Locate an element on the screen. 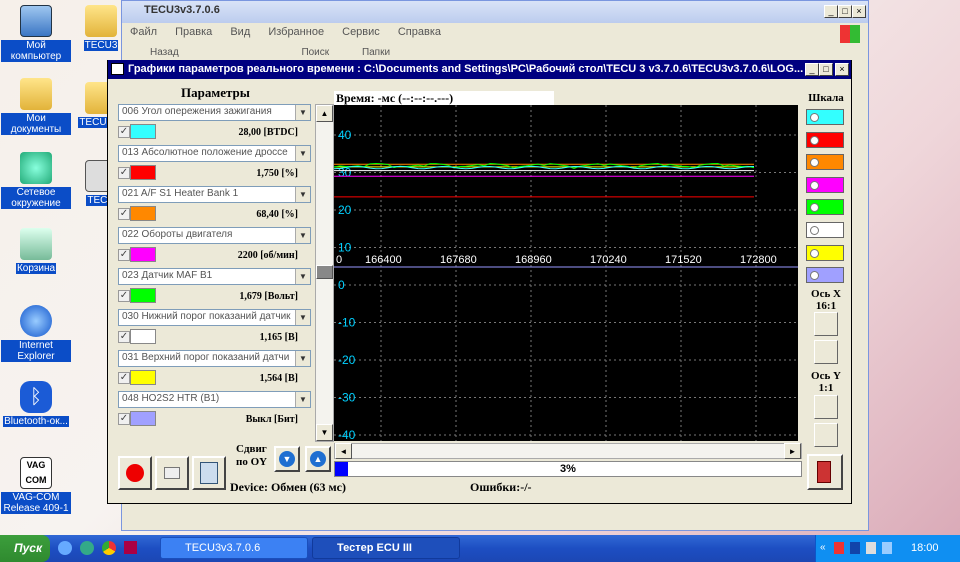 The image size is (960, 562). param-select: 023 Датчик MAF B1 ▼ is located at coordinates (214, 276).